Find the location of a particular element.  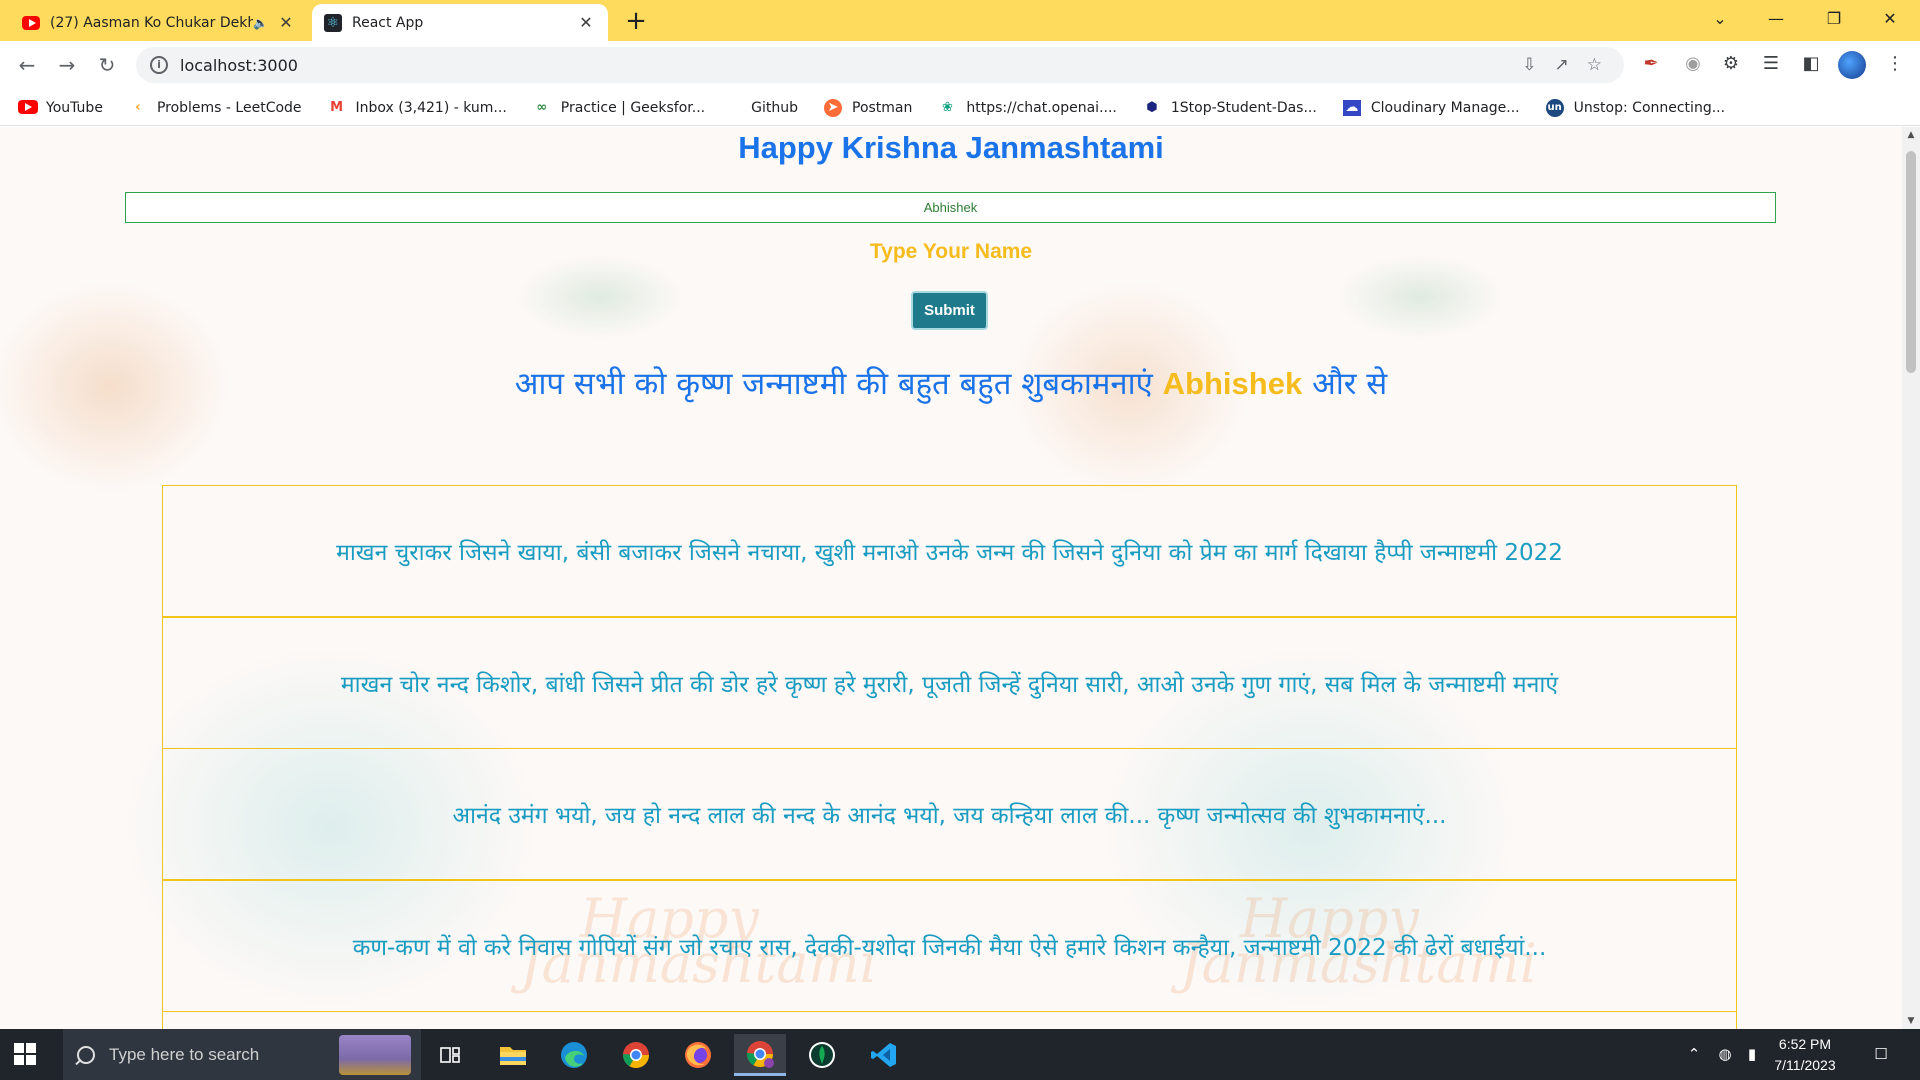

bookmark-label: Postman is located at coordinates (882, 107).